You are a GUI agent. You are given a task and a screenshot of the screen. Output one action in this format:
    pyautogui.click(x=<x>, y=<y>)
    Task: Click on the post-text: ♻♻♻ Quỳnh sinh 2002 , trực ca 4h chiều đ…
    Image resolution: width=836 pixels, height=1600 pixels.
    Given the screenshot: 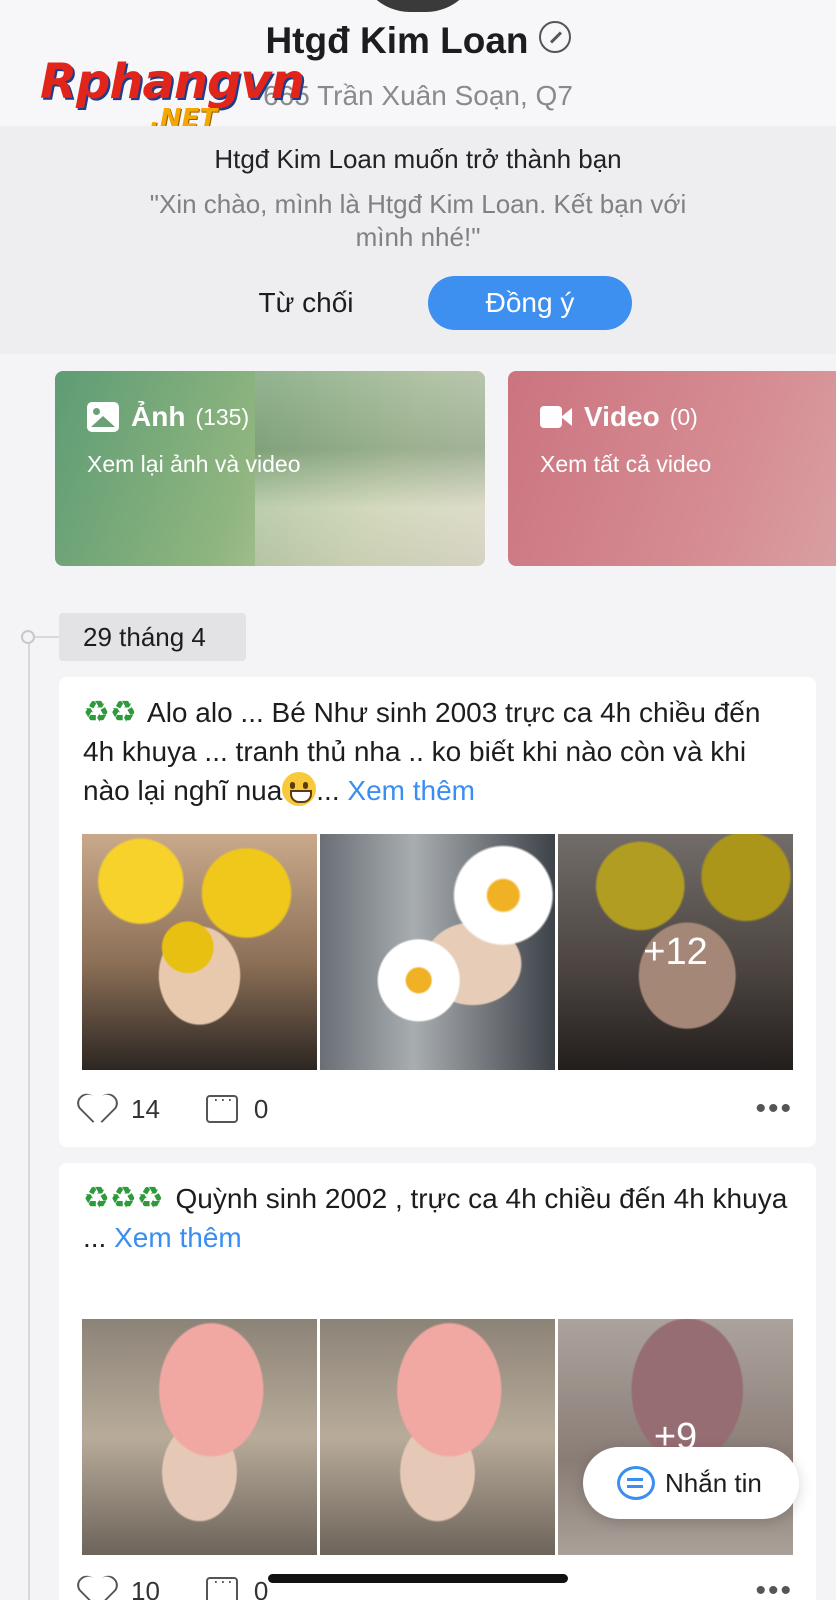 What is the action you would take?
    pyautogui.click(x=438, y=1218)
    